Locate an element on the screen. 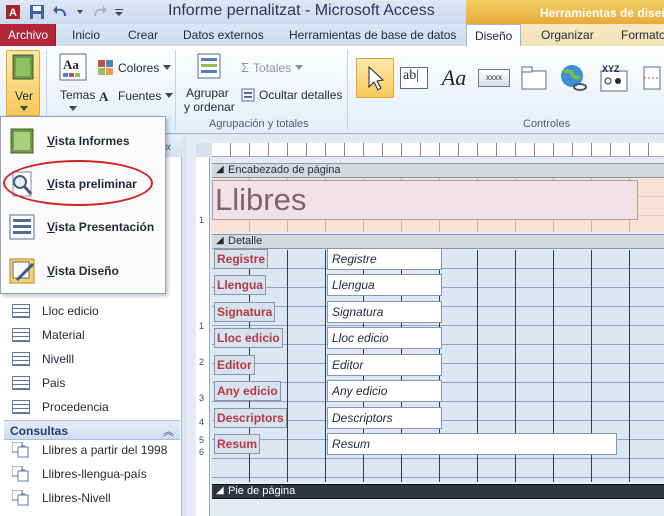  ocultar-detalles-button: Ocultar detalles is located at coordinates (291, 95).